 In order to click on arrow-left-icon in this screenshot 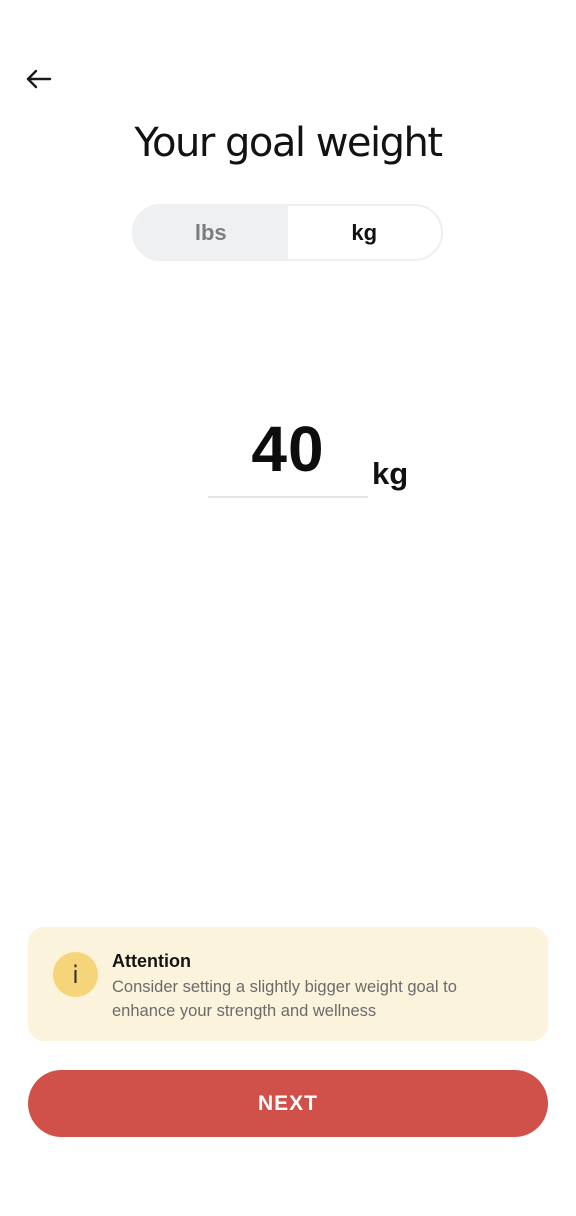, I will do `click(39, 79)`.